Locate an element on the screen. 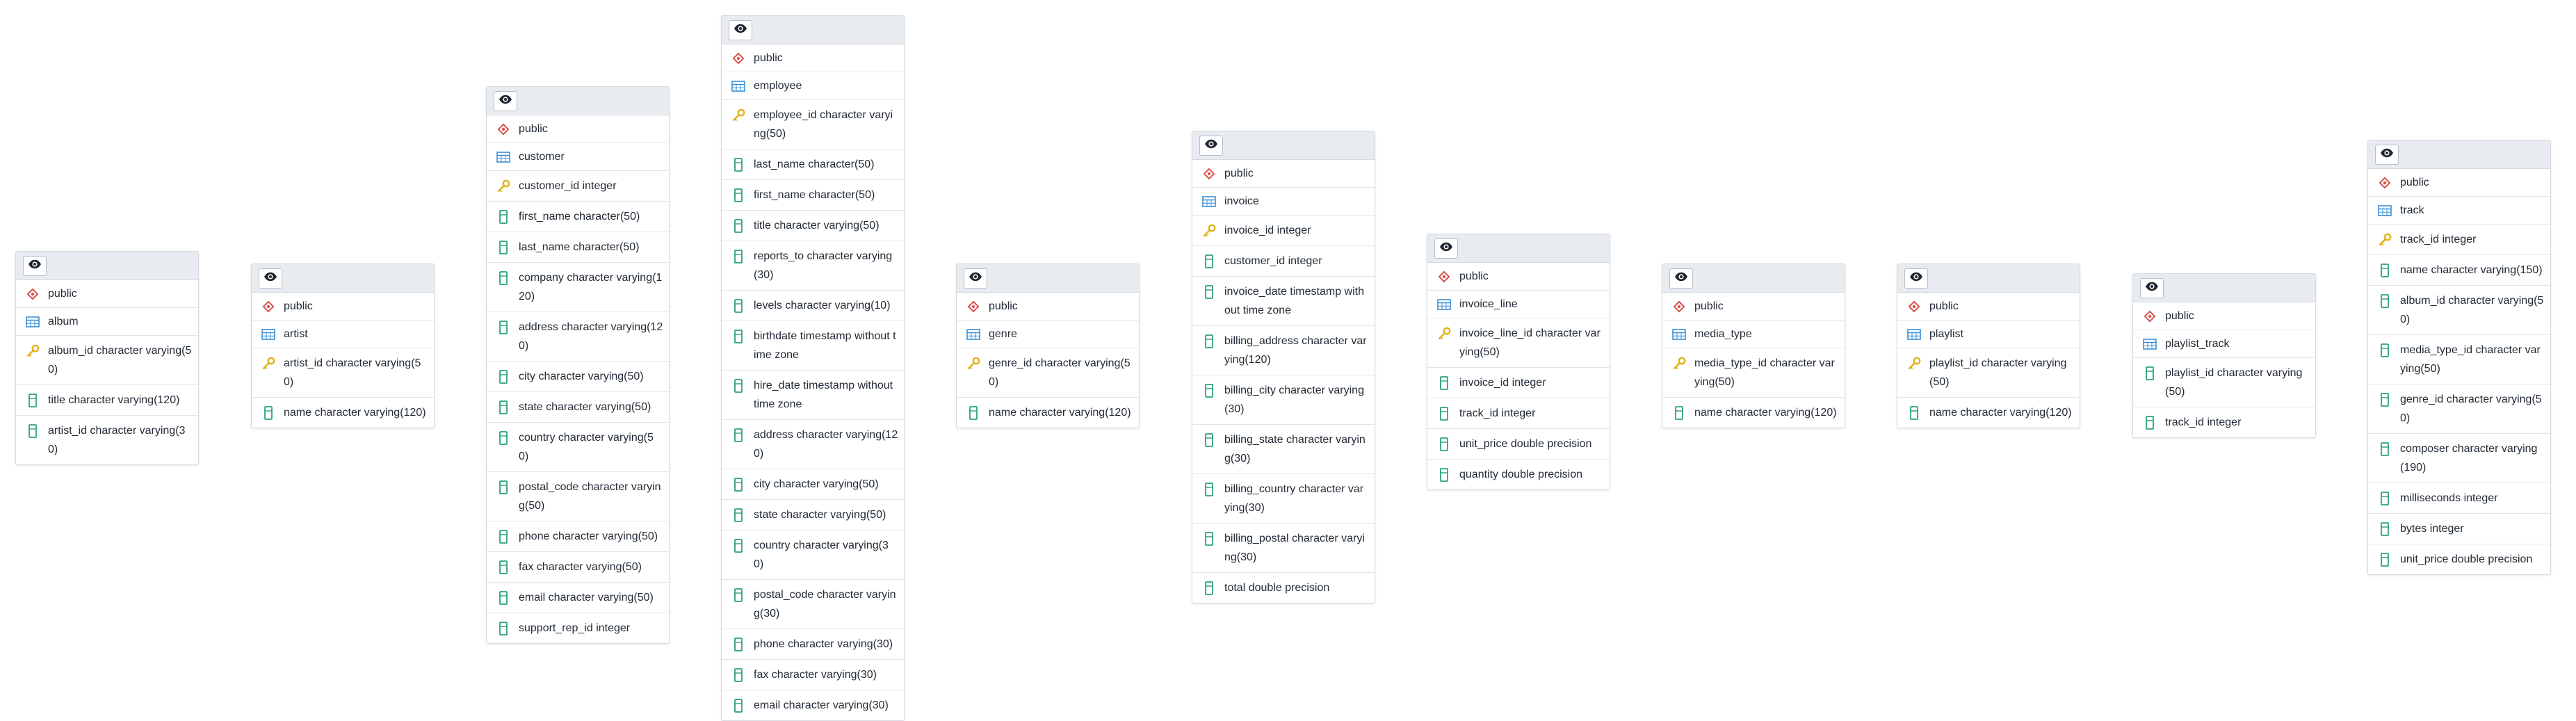 The image size is (2576, 721). column-row: fax character varying(50) is located at coordinates (578, 567).